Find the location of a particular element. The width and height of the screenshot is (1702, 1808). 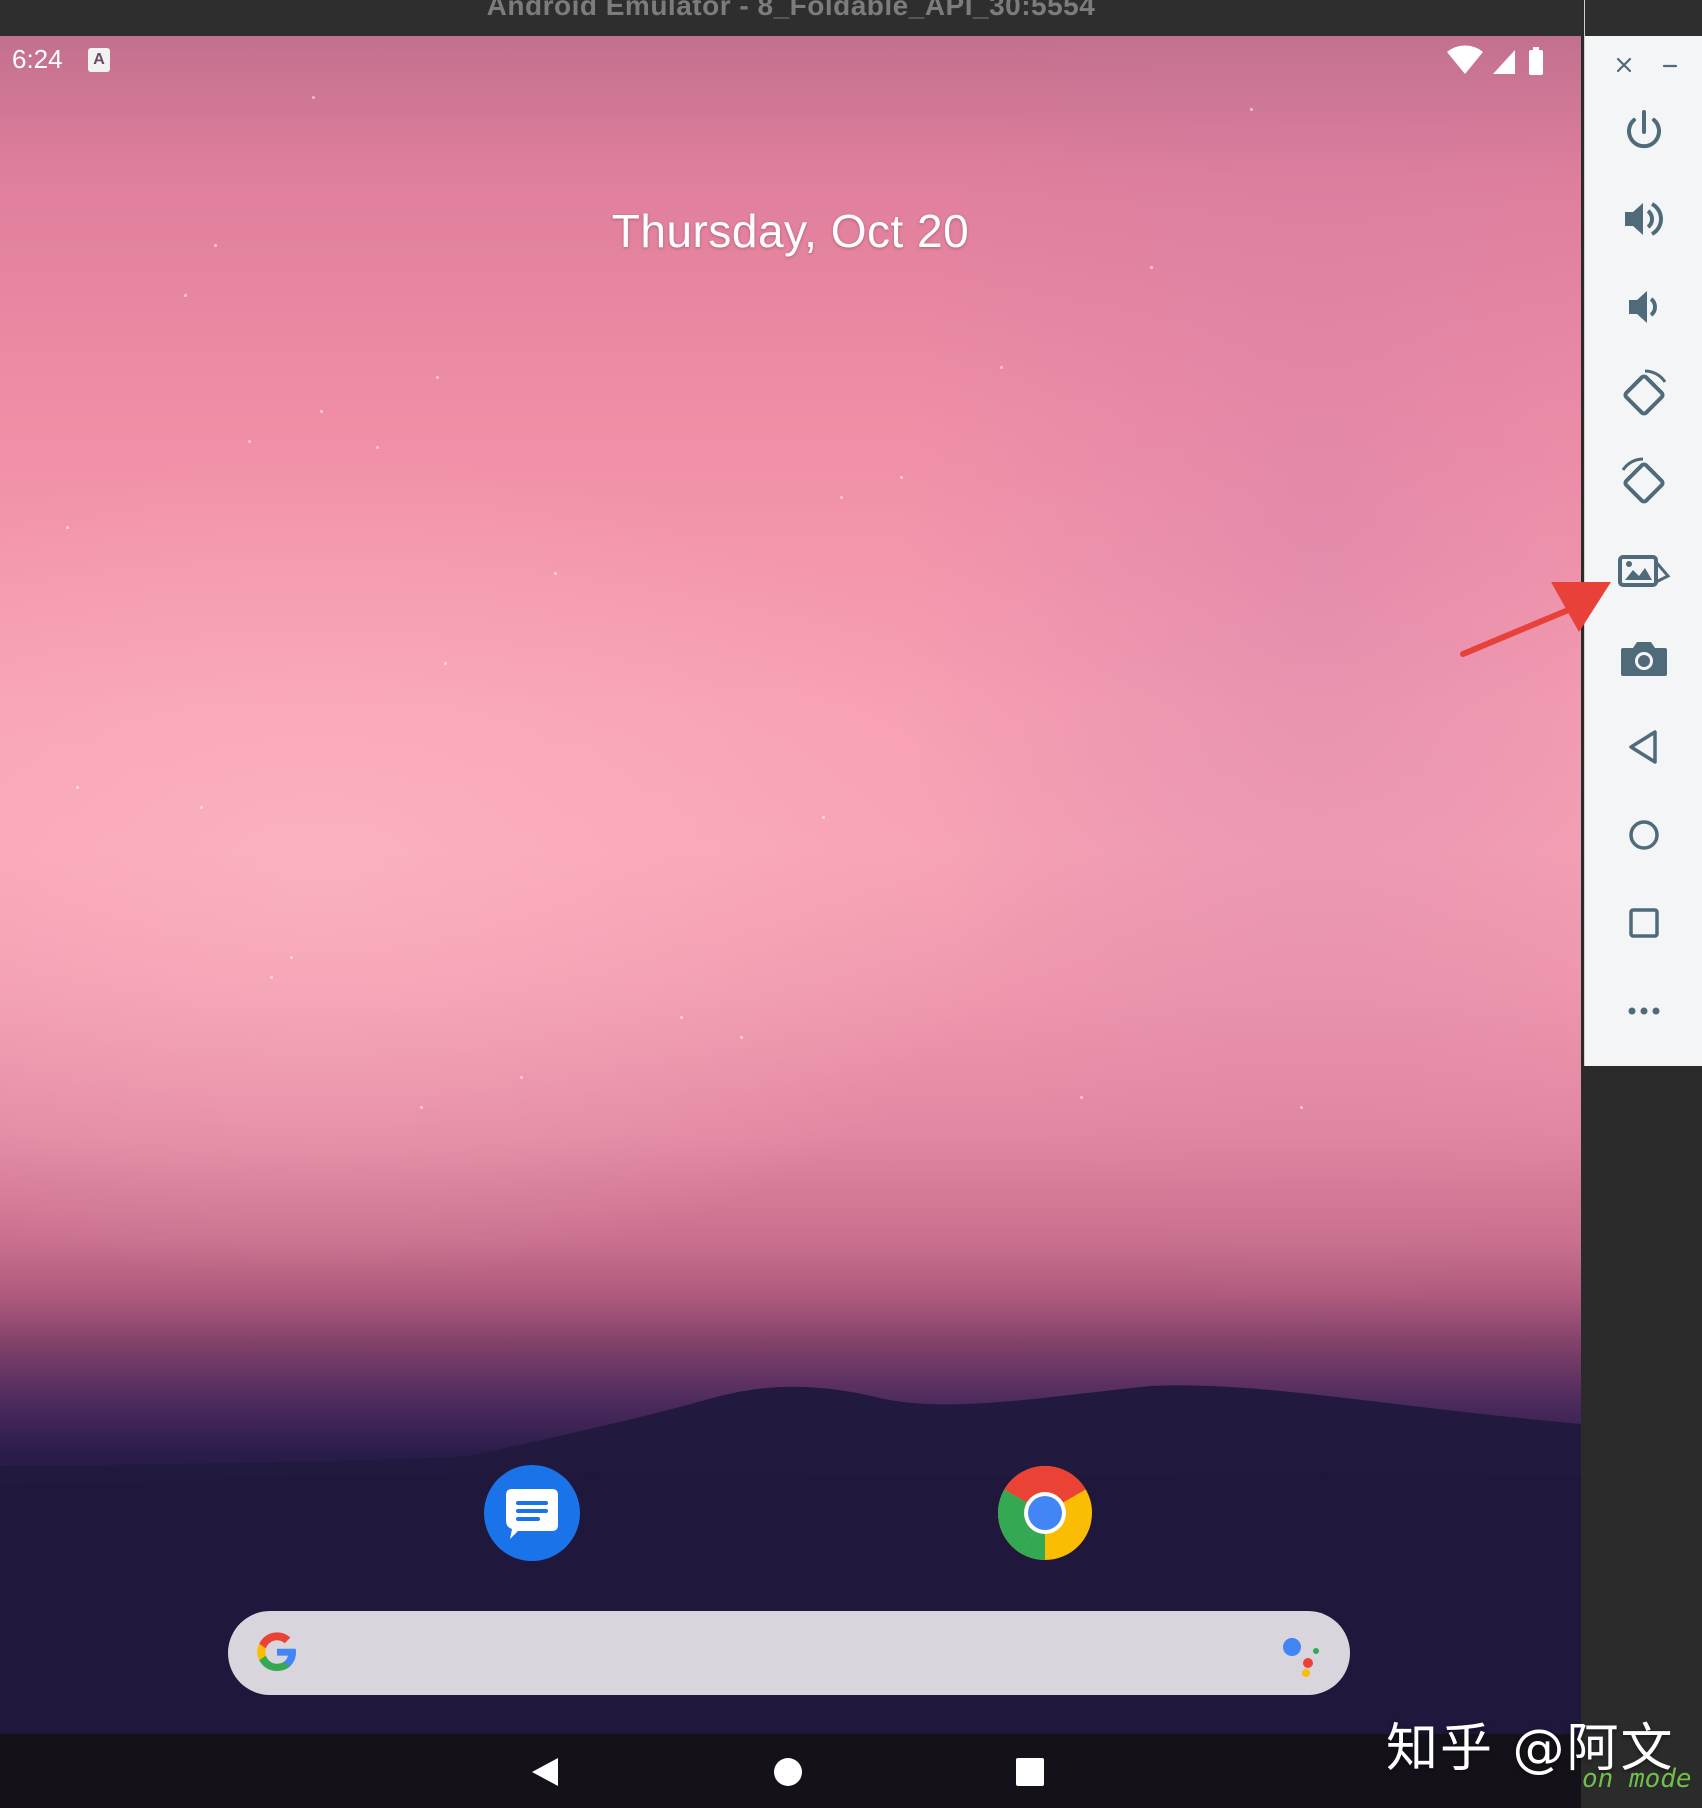

annotation-arrow-icon is located at coordinates (1535, 619).